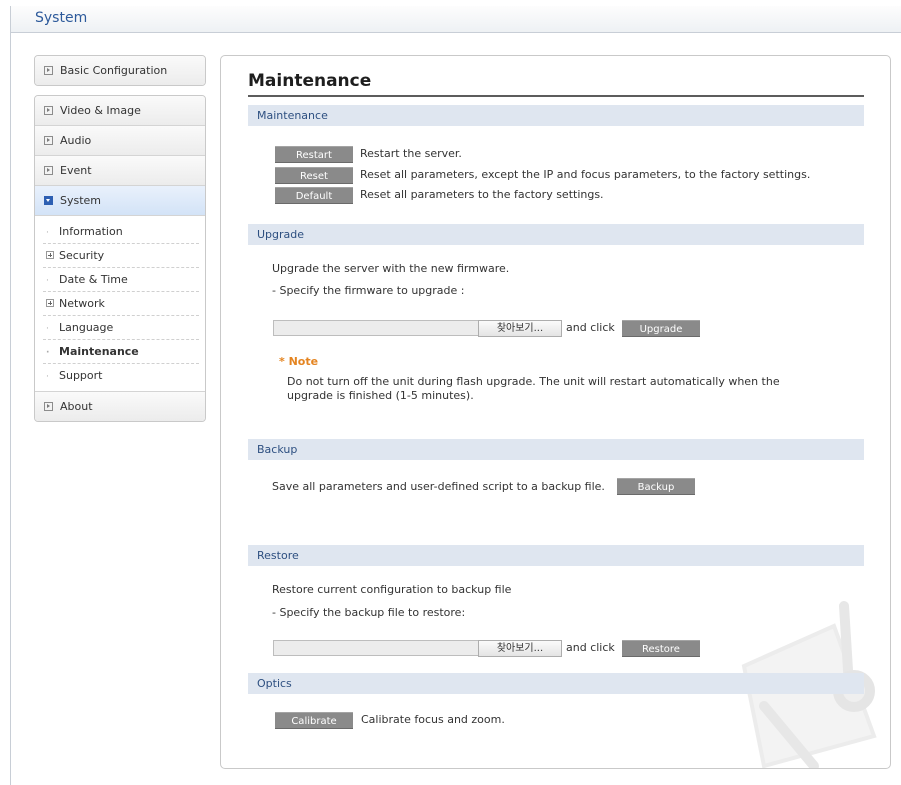 The image size is (901, 785). I want to click on submenu-item-maintenance: · Maintenance, so click(121, 352).